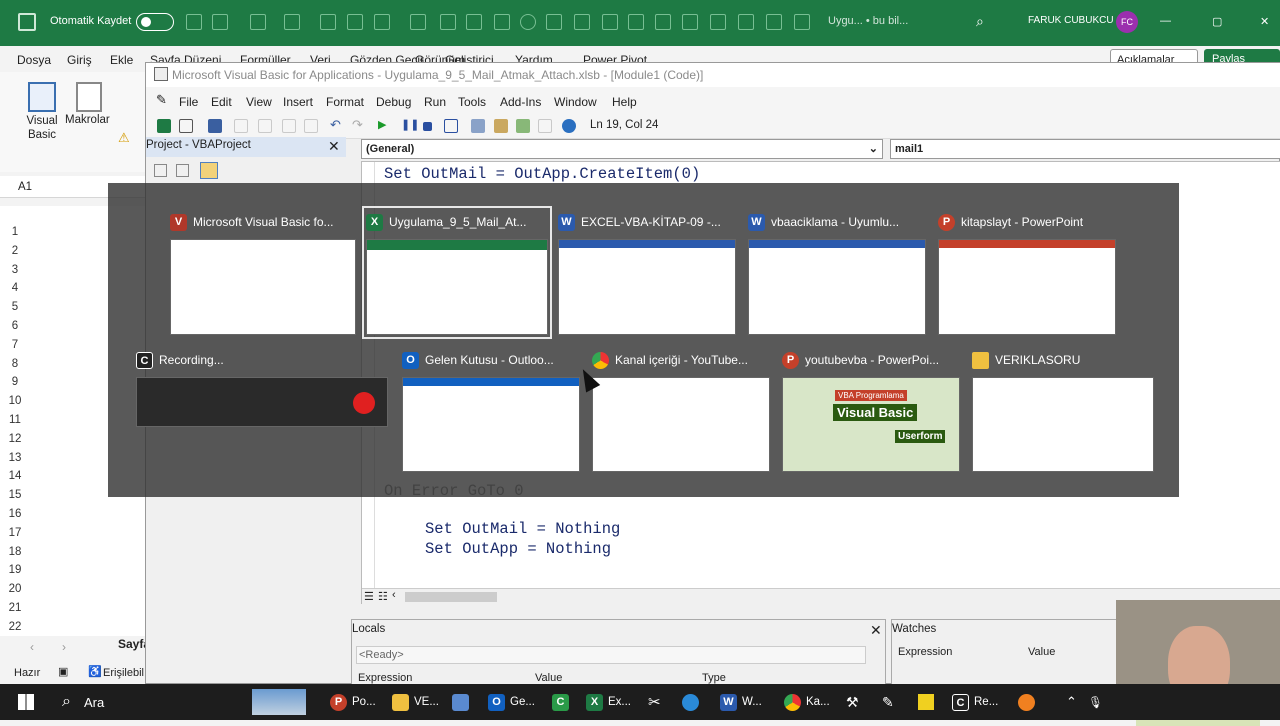 The height and width of the screenshot is (726, 1280). Describe the element at coordinates (164, 126) in the screenshot. I see `view-excel-icon` at that location.